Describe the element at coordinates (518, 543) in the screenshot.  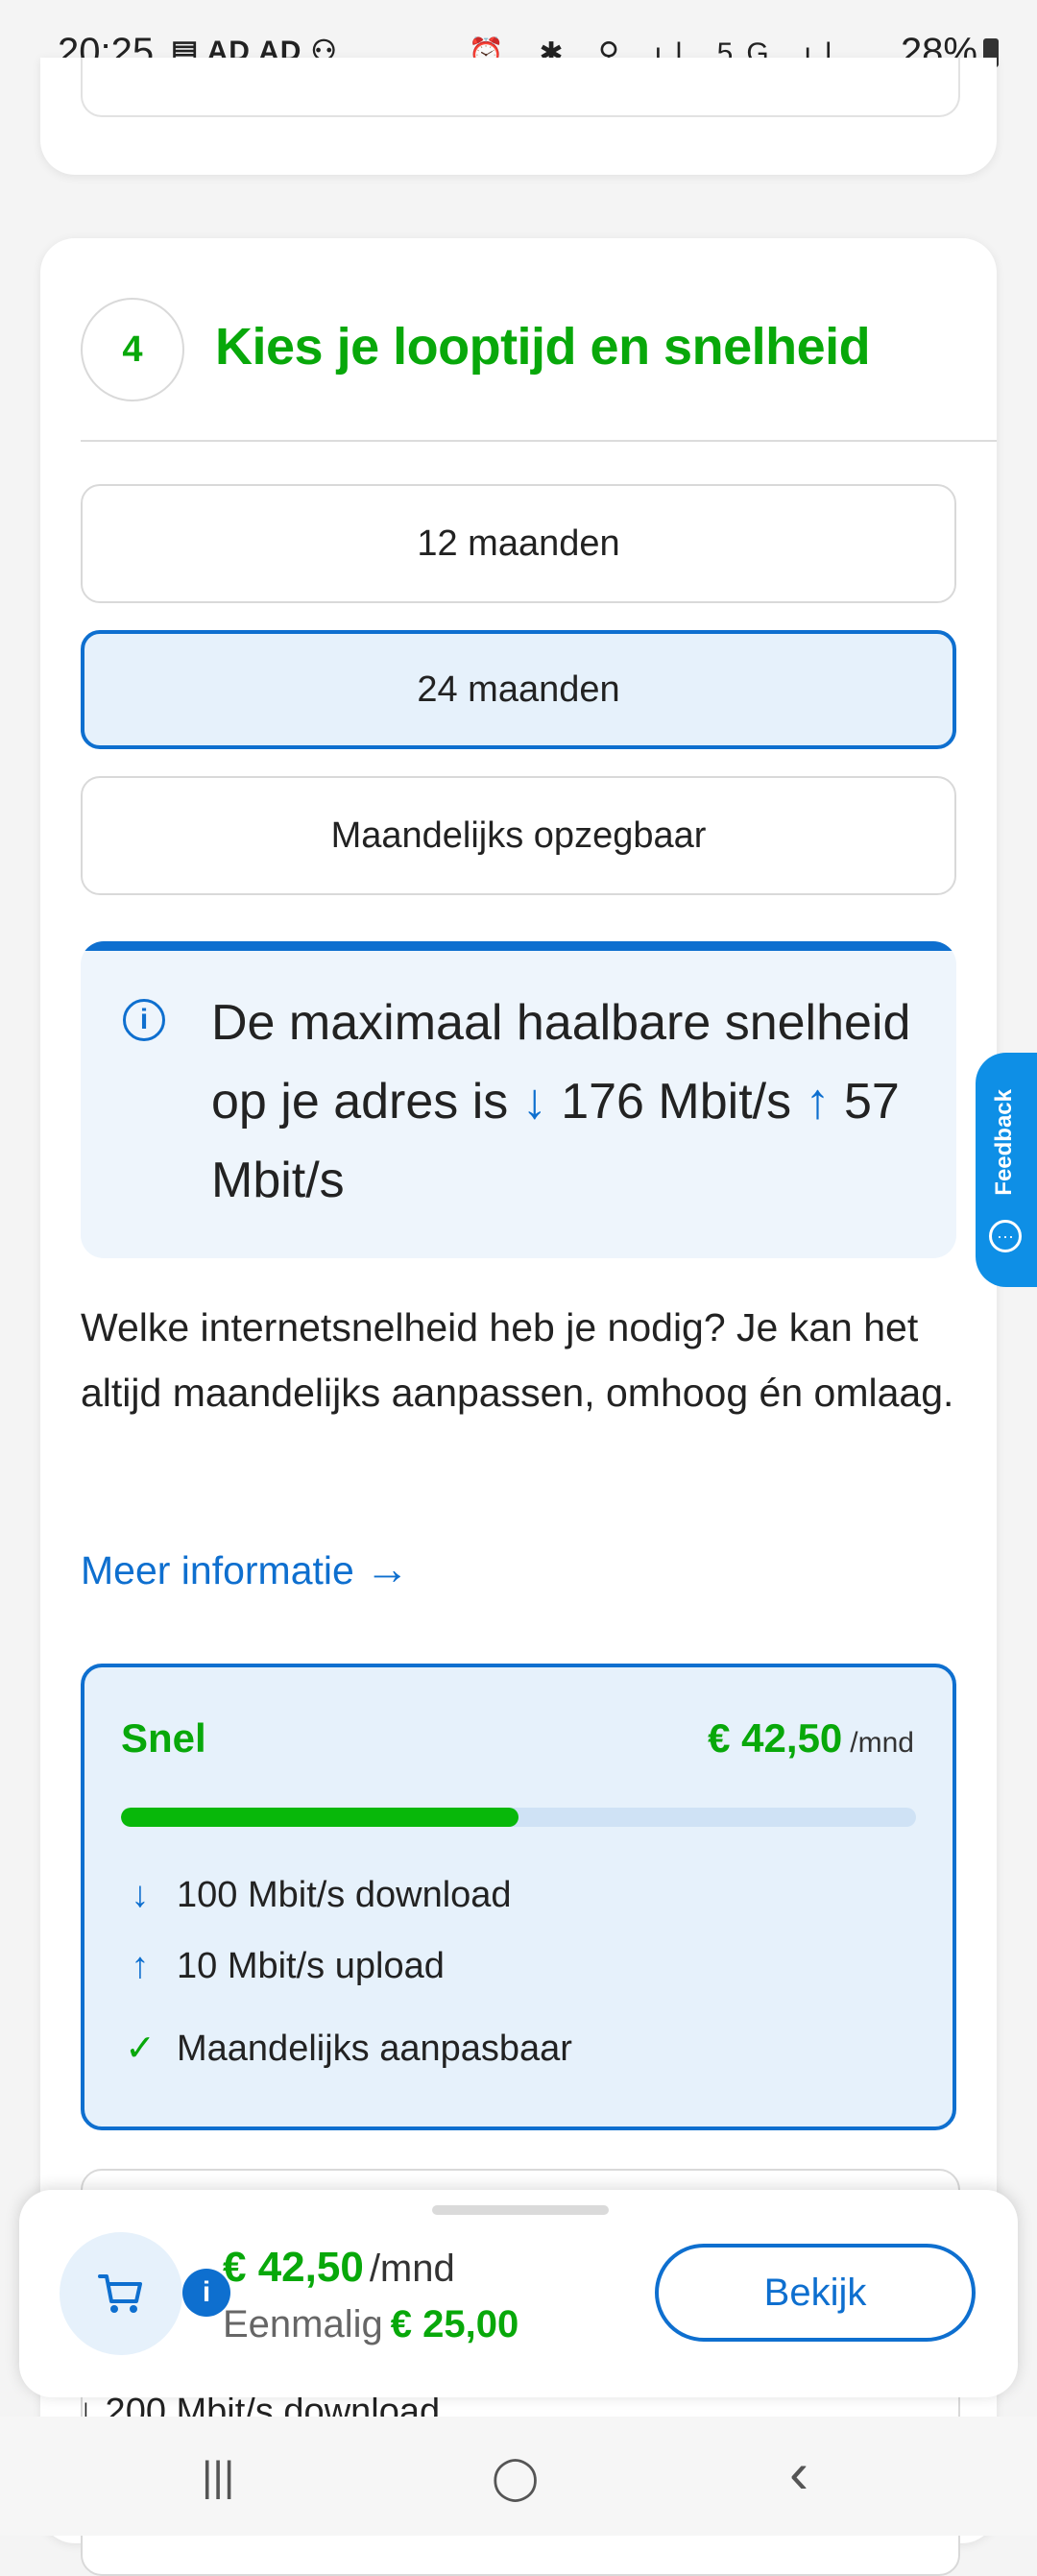
I see `term-option-12-months: 12 maanden` at that location.